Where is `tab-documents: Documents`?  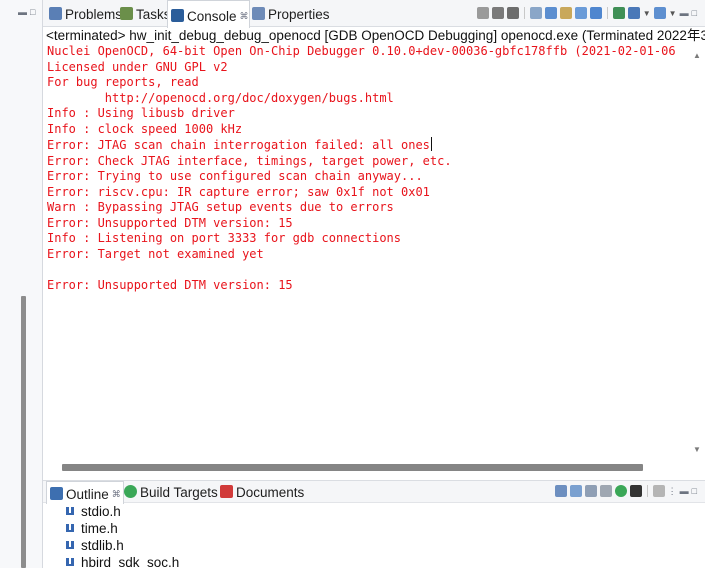 tab-documents: Documents is located at coordinates (260, 492).